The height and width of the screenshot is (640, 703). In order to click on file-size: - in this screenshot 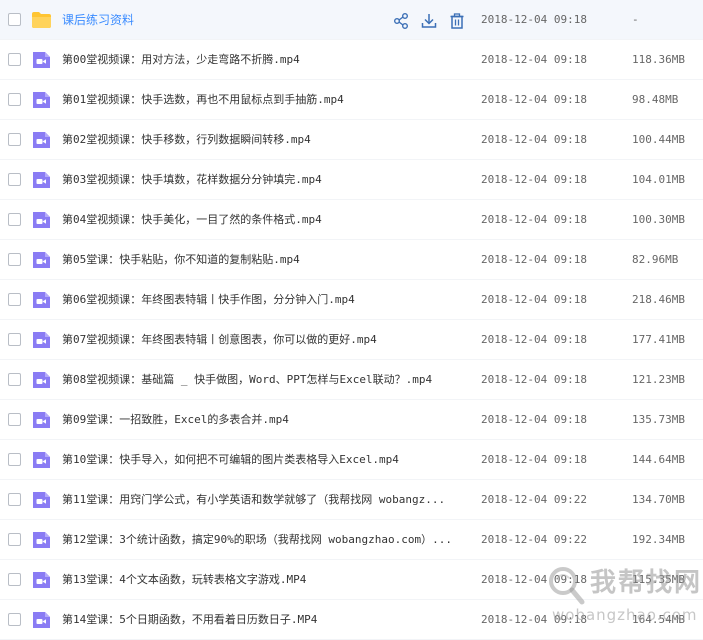, I will do `click(635, 19)`.